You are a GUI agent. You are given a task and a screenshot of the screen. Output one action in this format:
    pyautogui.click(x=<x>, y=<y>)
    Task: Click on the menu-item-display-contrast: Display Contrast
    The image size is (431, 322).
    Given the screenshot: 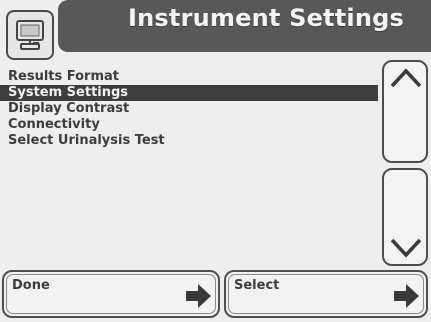 What is the action you would take?
    pyautogui.click(x=192, y=109)
    